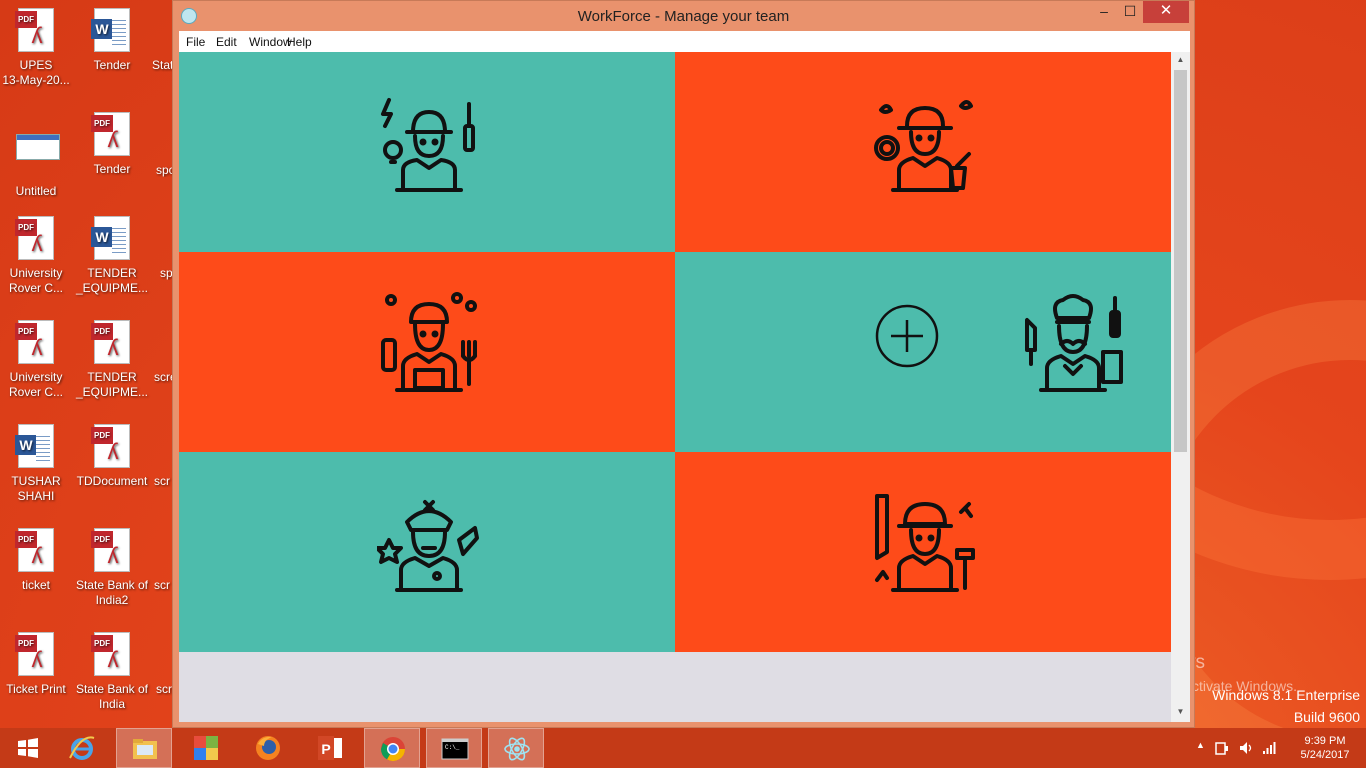 Image resolution: width=1366 pixels, height=768 pixels. I want to click on menu-bar: File Edit Window Help, so click(684, 41).